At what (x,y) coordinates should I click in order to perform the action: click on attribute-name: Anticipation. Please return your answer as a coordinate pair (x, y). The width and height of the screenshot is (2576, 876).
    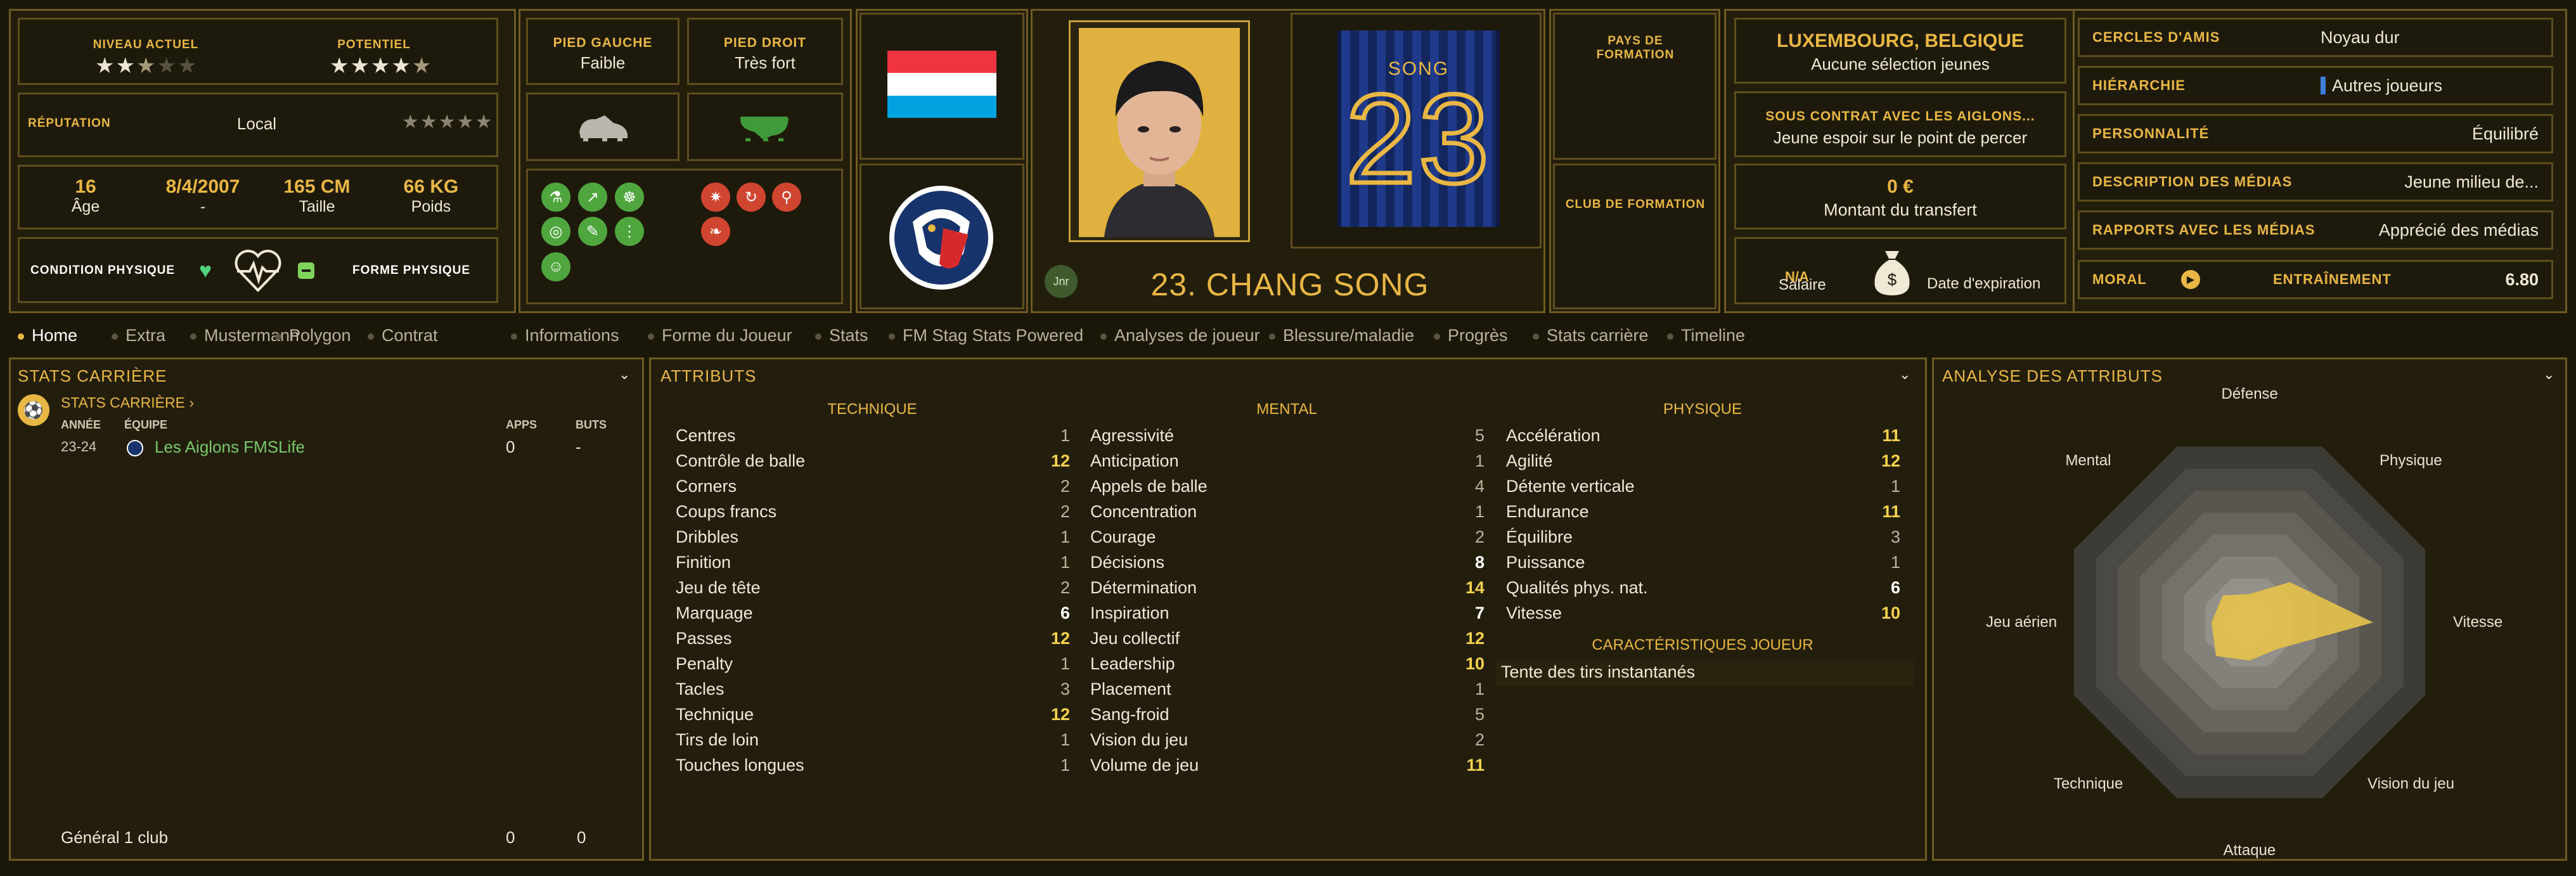
    Looking at the image, I should click on (1134, 460).